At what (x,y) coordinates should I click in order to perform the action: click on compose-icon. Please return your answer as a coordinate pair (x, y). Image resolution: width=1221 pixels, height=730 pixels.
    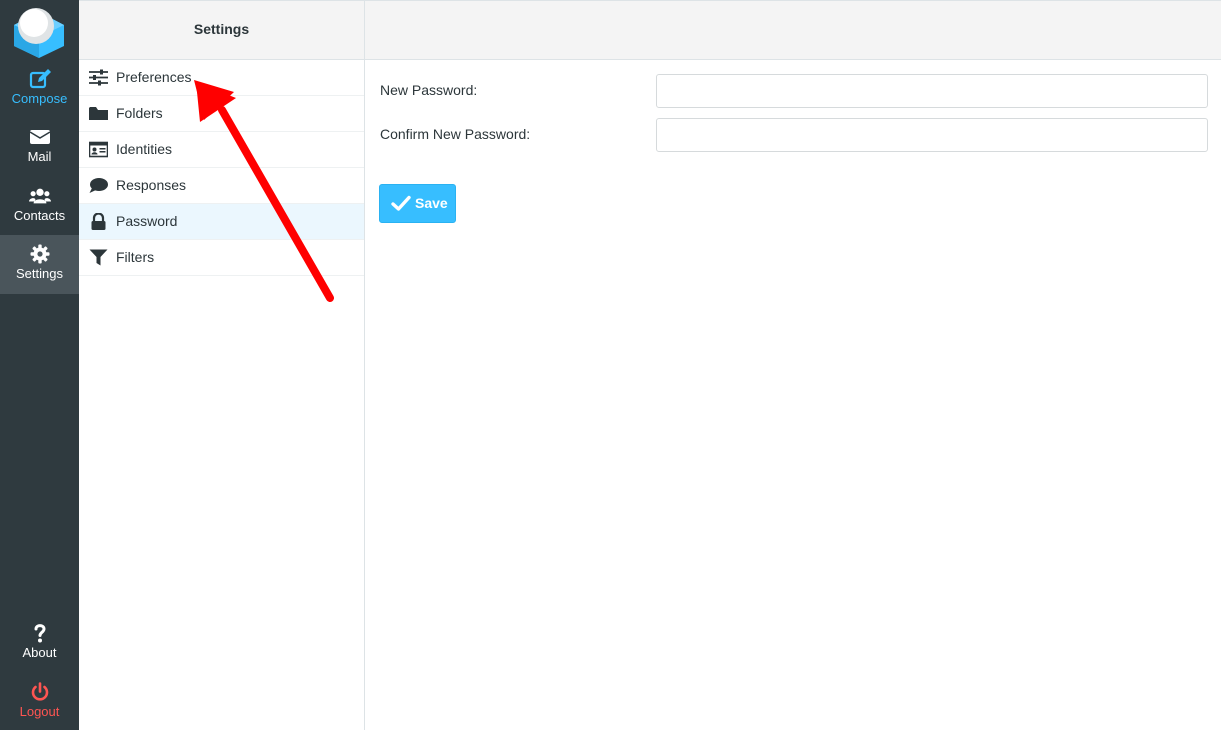
    Looking at the image, I should click on (40, 79).